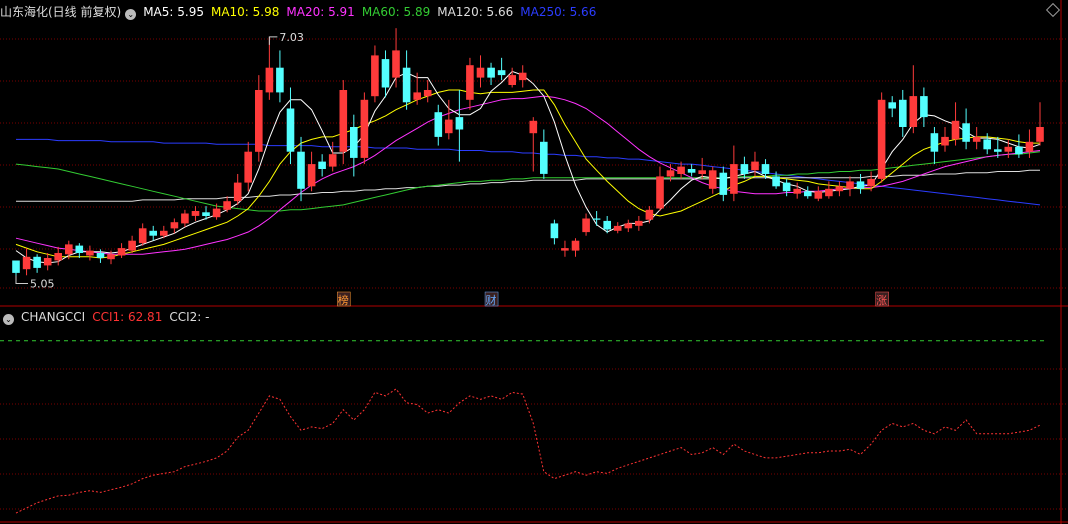 The height and width of the screenshot is (524, 1068). What do you see at coordinates (291, 37) in the screenshot?
I see `high-price-label: 7.03` at bounding box center [291, 37].